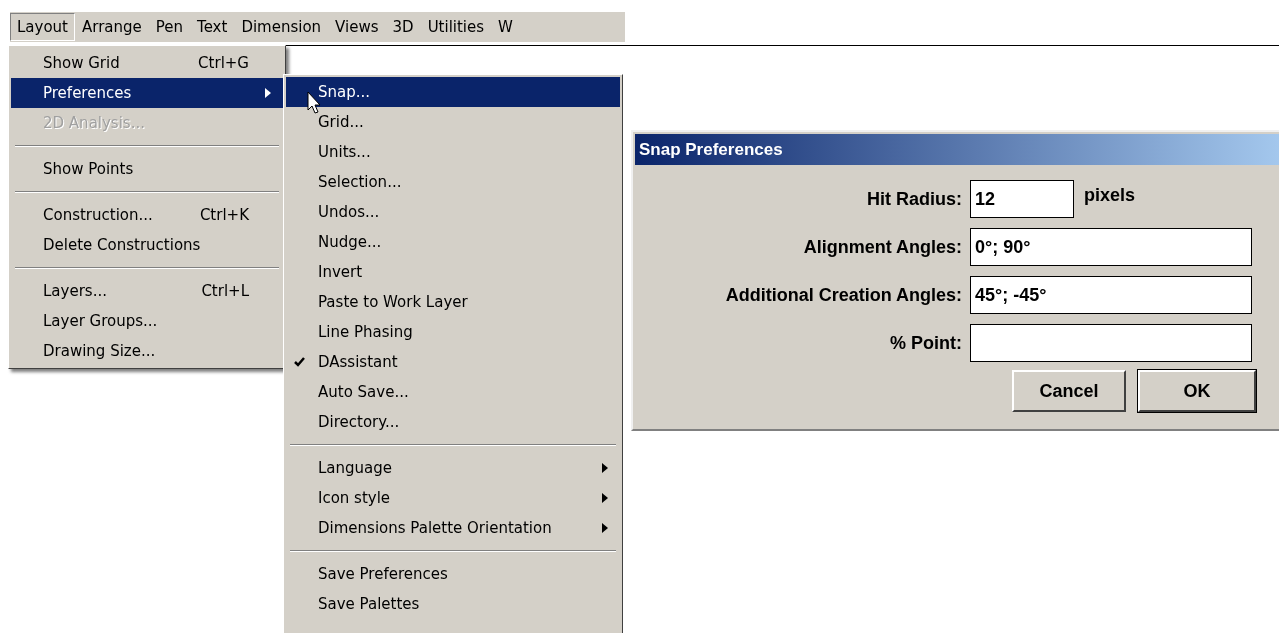 This screenshot has height=633, width=1279. I want to click on menu-title: Dimension, so click(281, 27).